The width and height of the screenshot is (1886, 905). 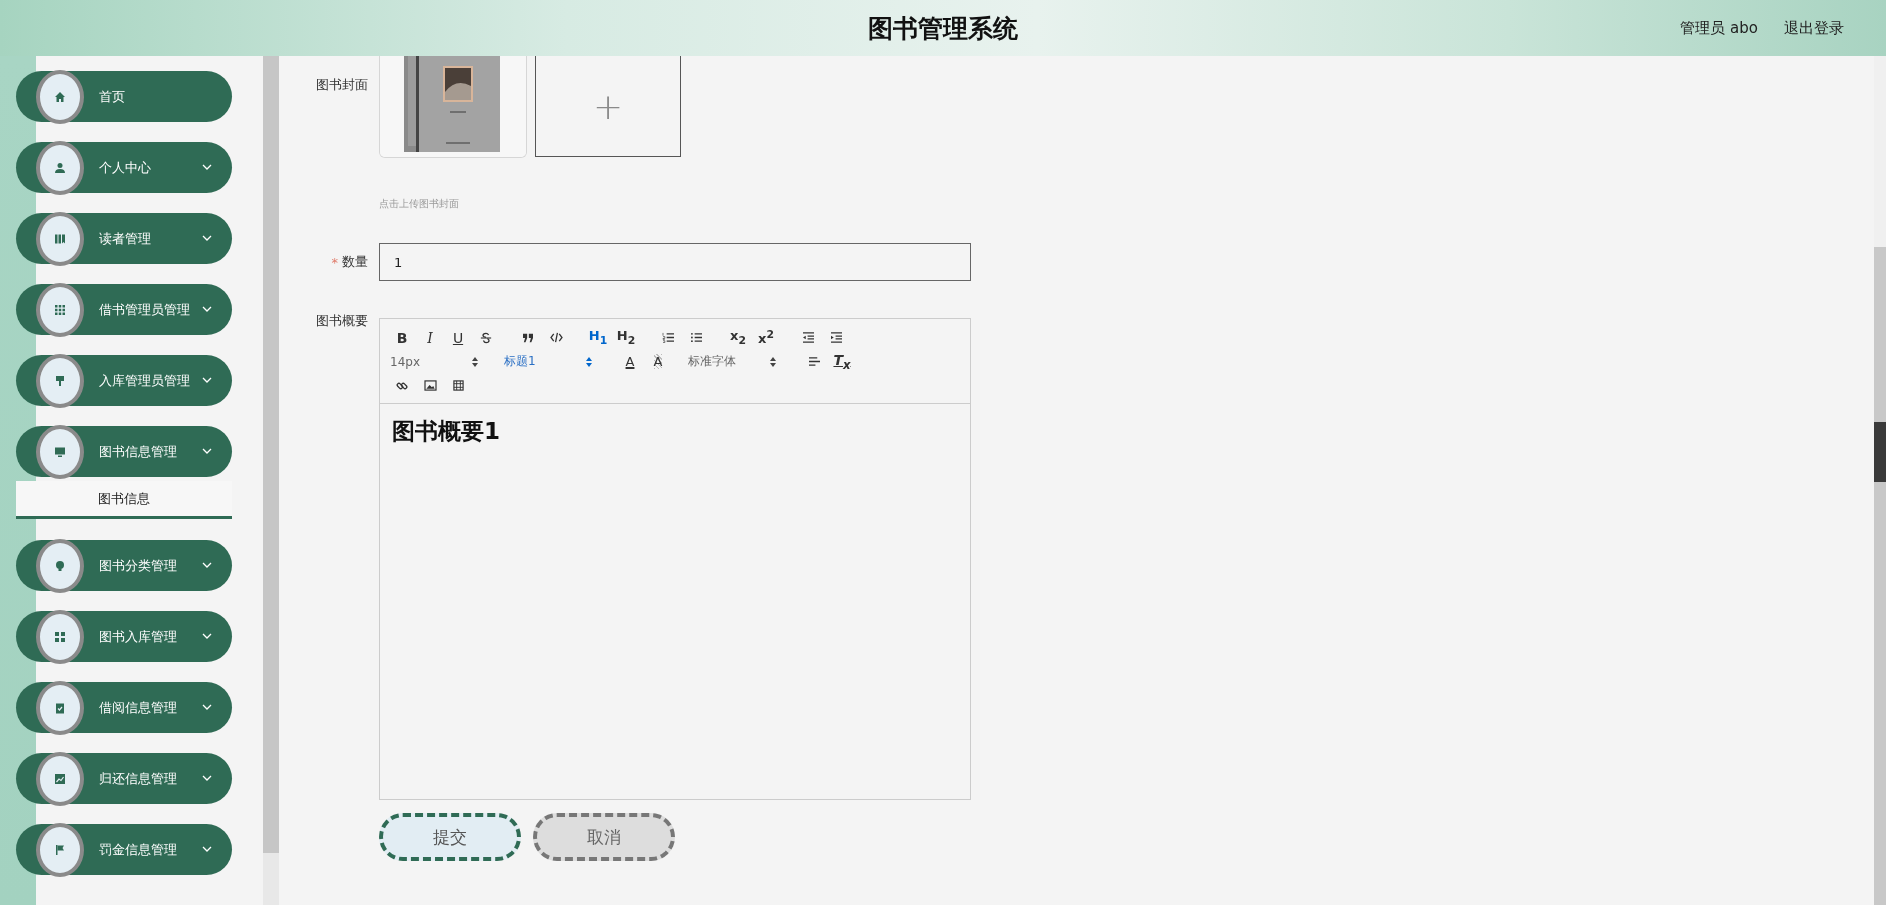 What do you see at coordinates (842, 361) in the screenshot?
I see `format-button: T$_{x}$` at bounding box center [842, 361].